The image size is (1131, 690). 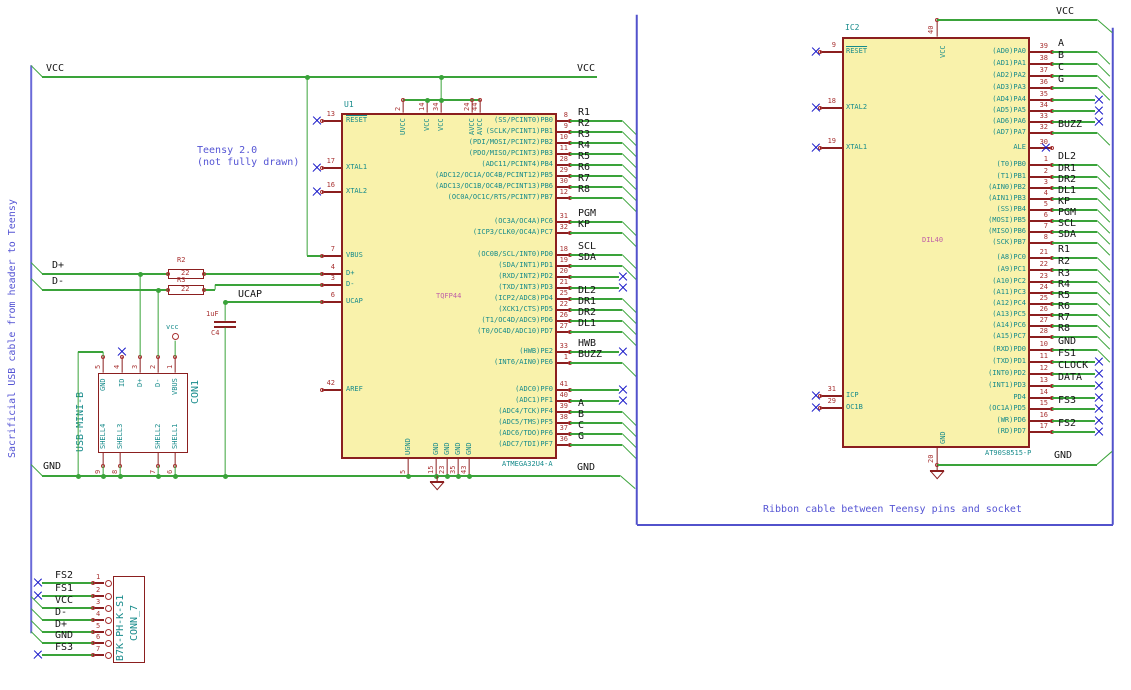 What do you see at coordinates (172, 327) in the screenshot?
I see `vcc-power-symbol: vcc` at bounding box center [172, 327].